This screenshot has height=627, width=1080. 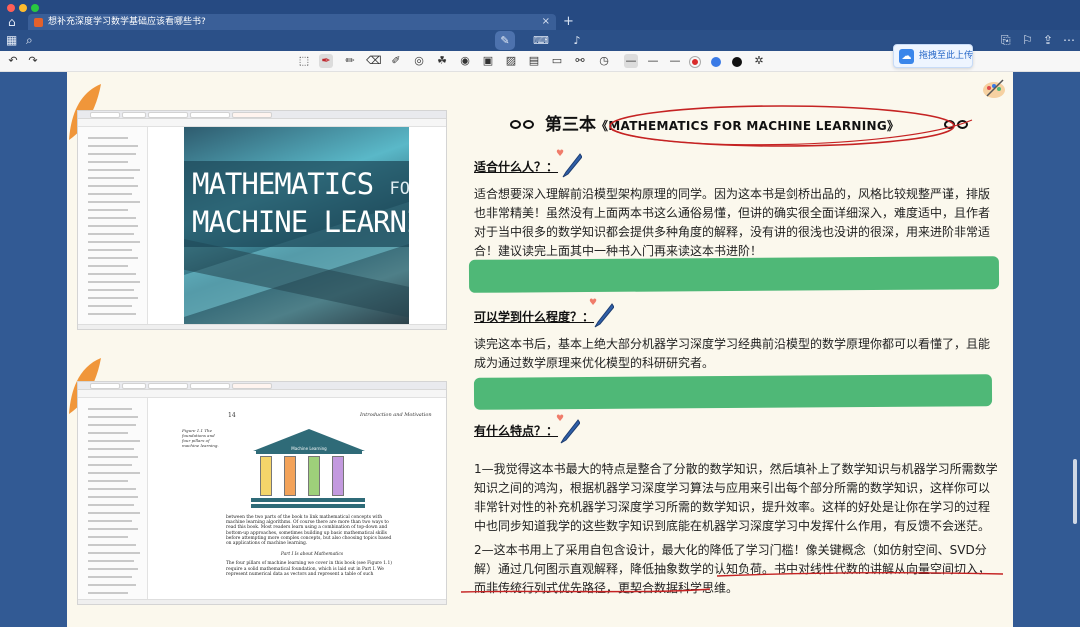 I want to click on thin-line-icon: —, so click(x=631, y=61).